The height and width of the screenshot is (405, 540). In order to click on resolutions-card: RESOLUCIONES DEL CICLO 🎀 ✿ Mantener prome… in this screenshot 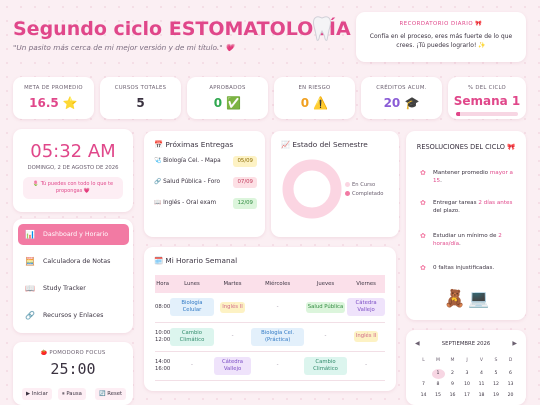, I will do `click(466, 225)`.